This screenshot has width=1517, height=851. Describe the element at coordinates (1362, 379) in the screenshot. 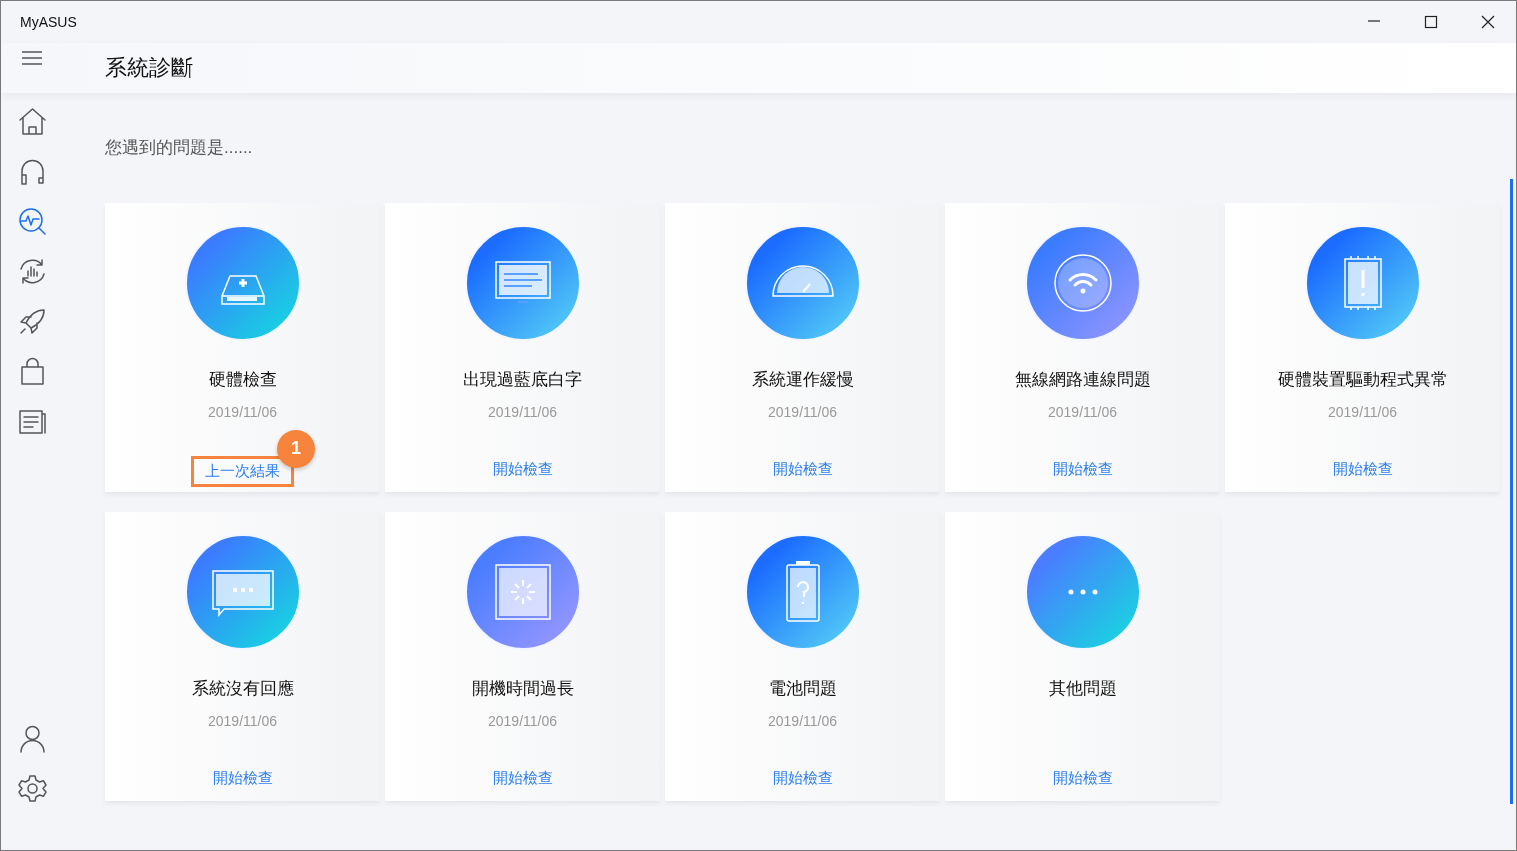

I see `card-title: 硬體裝置驅動程式異常` at that location.